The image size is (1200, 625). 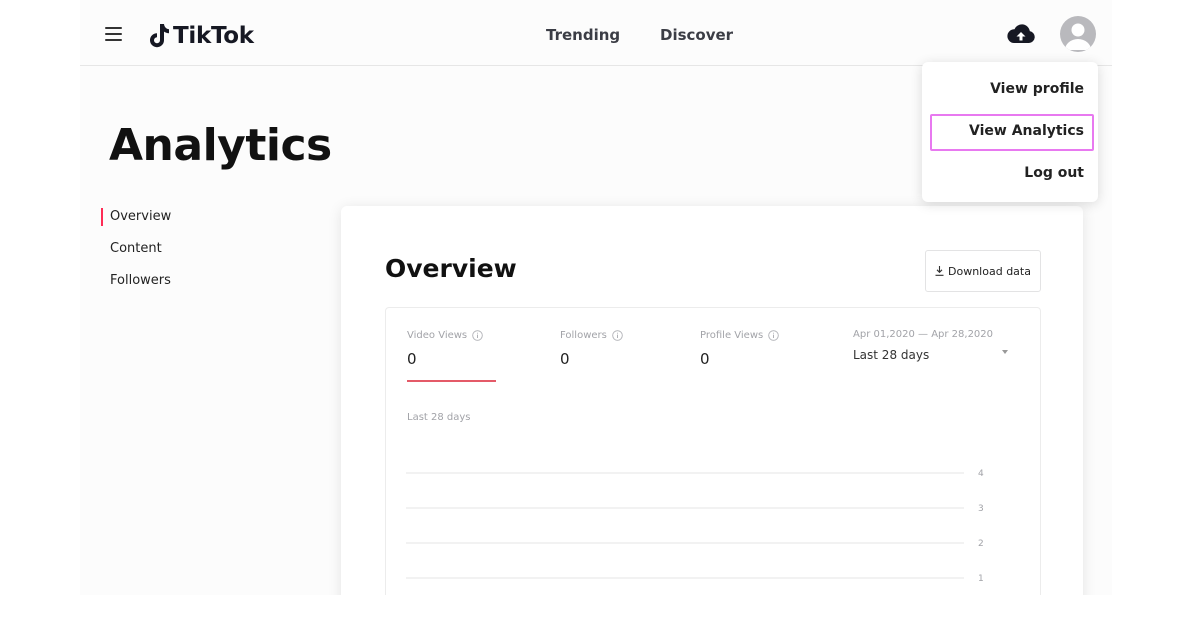 What do you see at coordinates (1026, 131) in the screenshot?
I see `menu-item-view-analytics: View Analytics` at bounding box center [1026, 131].